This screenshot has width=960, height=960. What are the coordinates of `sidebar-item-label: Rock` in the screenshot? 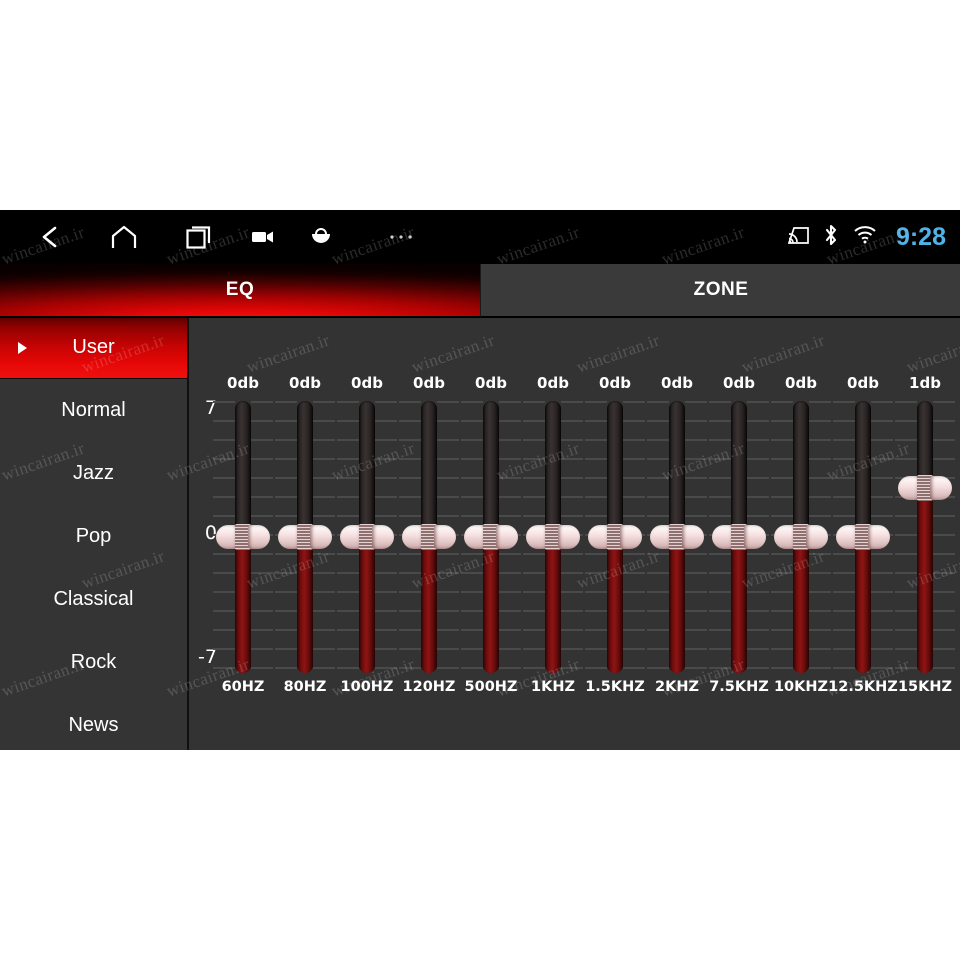 It's located at (93, 662).